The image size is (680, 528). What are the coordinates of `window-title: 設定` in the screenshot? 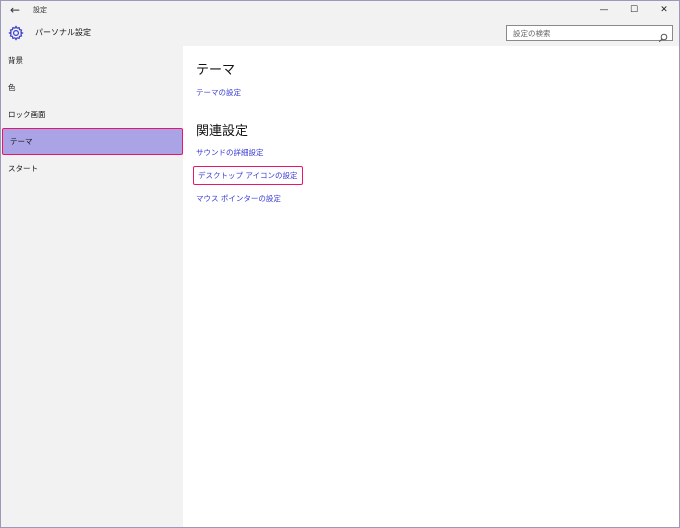 It's located at (40, 10).